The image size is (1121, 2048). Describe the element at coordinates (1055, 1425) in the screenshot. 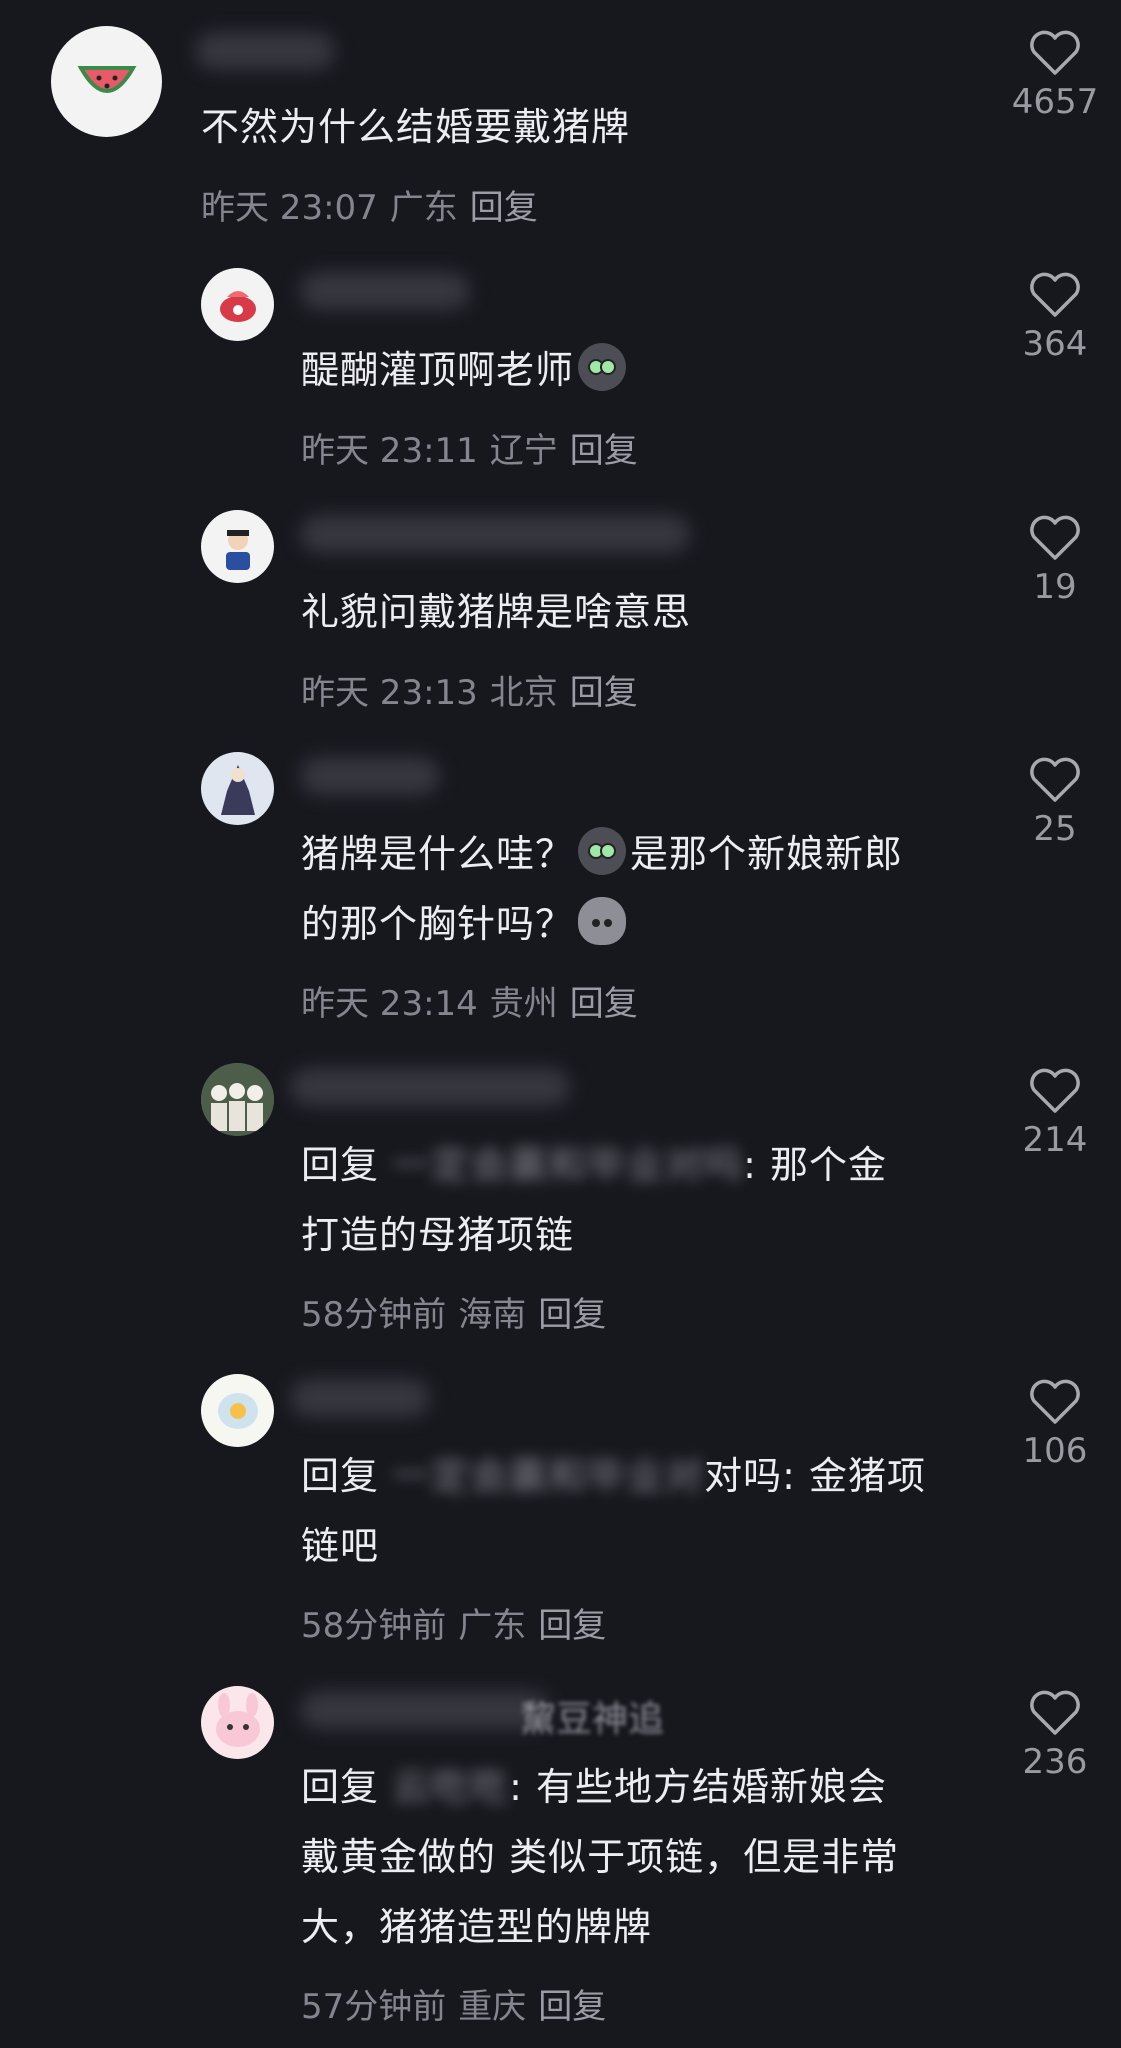

I see `like-button: 106` at that location.